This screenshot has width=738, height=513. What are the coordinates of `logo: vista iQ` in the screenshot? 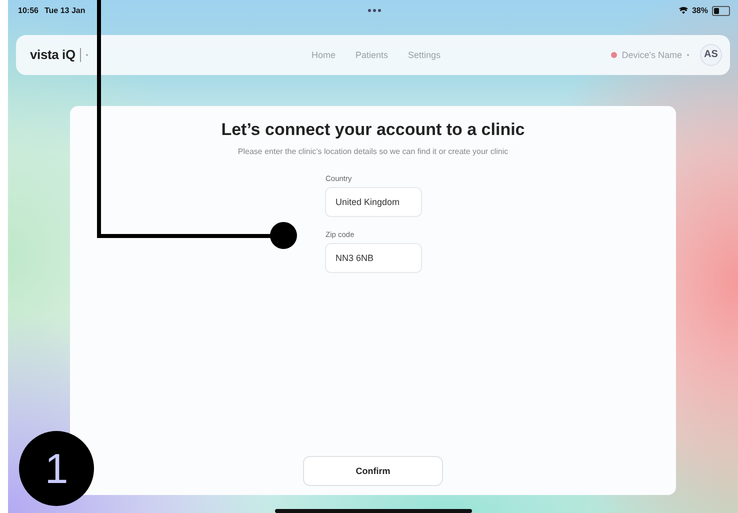 It's located at (53, 54).